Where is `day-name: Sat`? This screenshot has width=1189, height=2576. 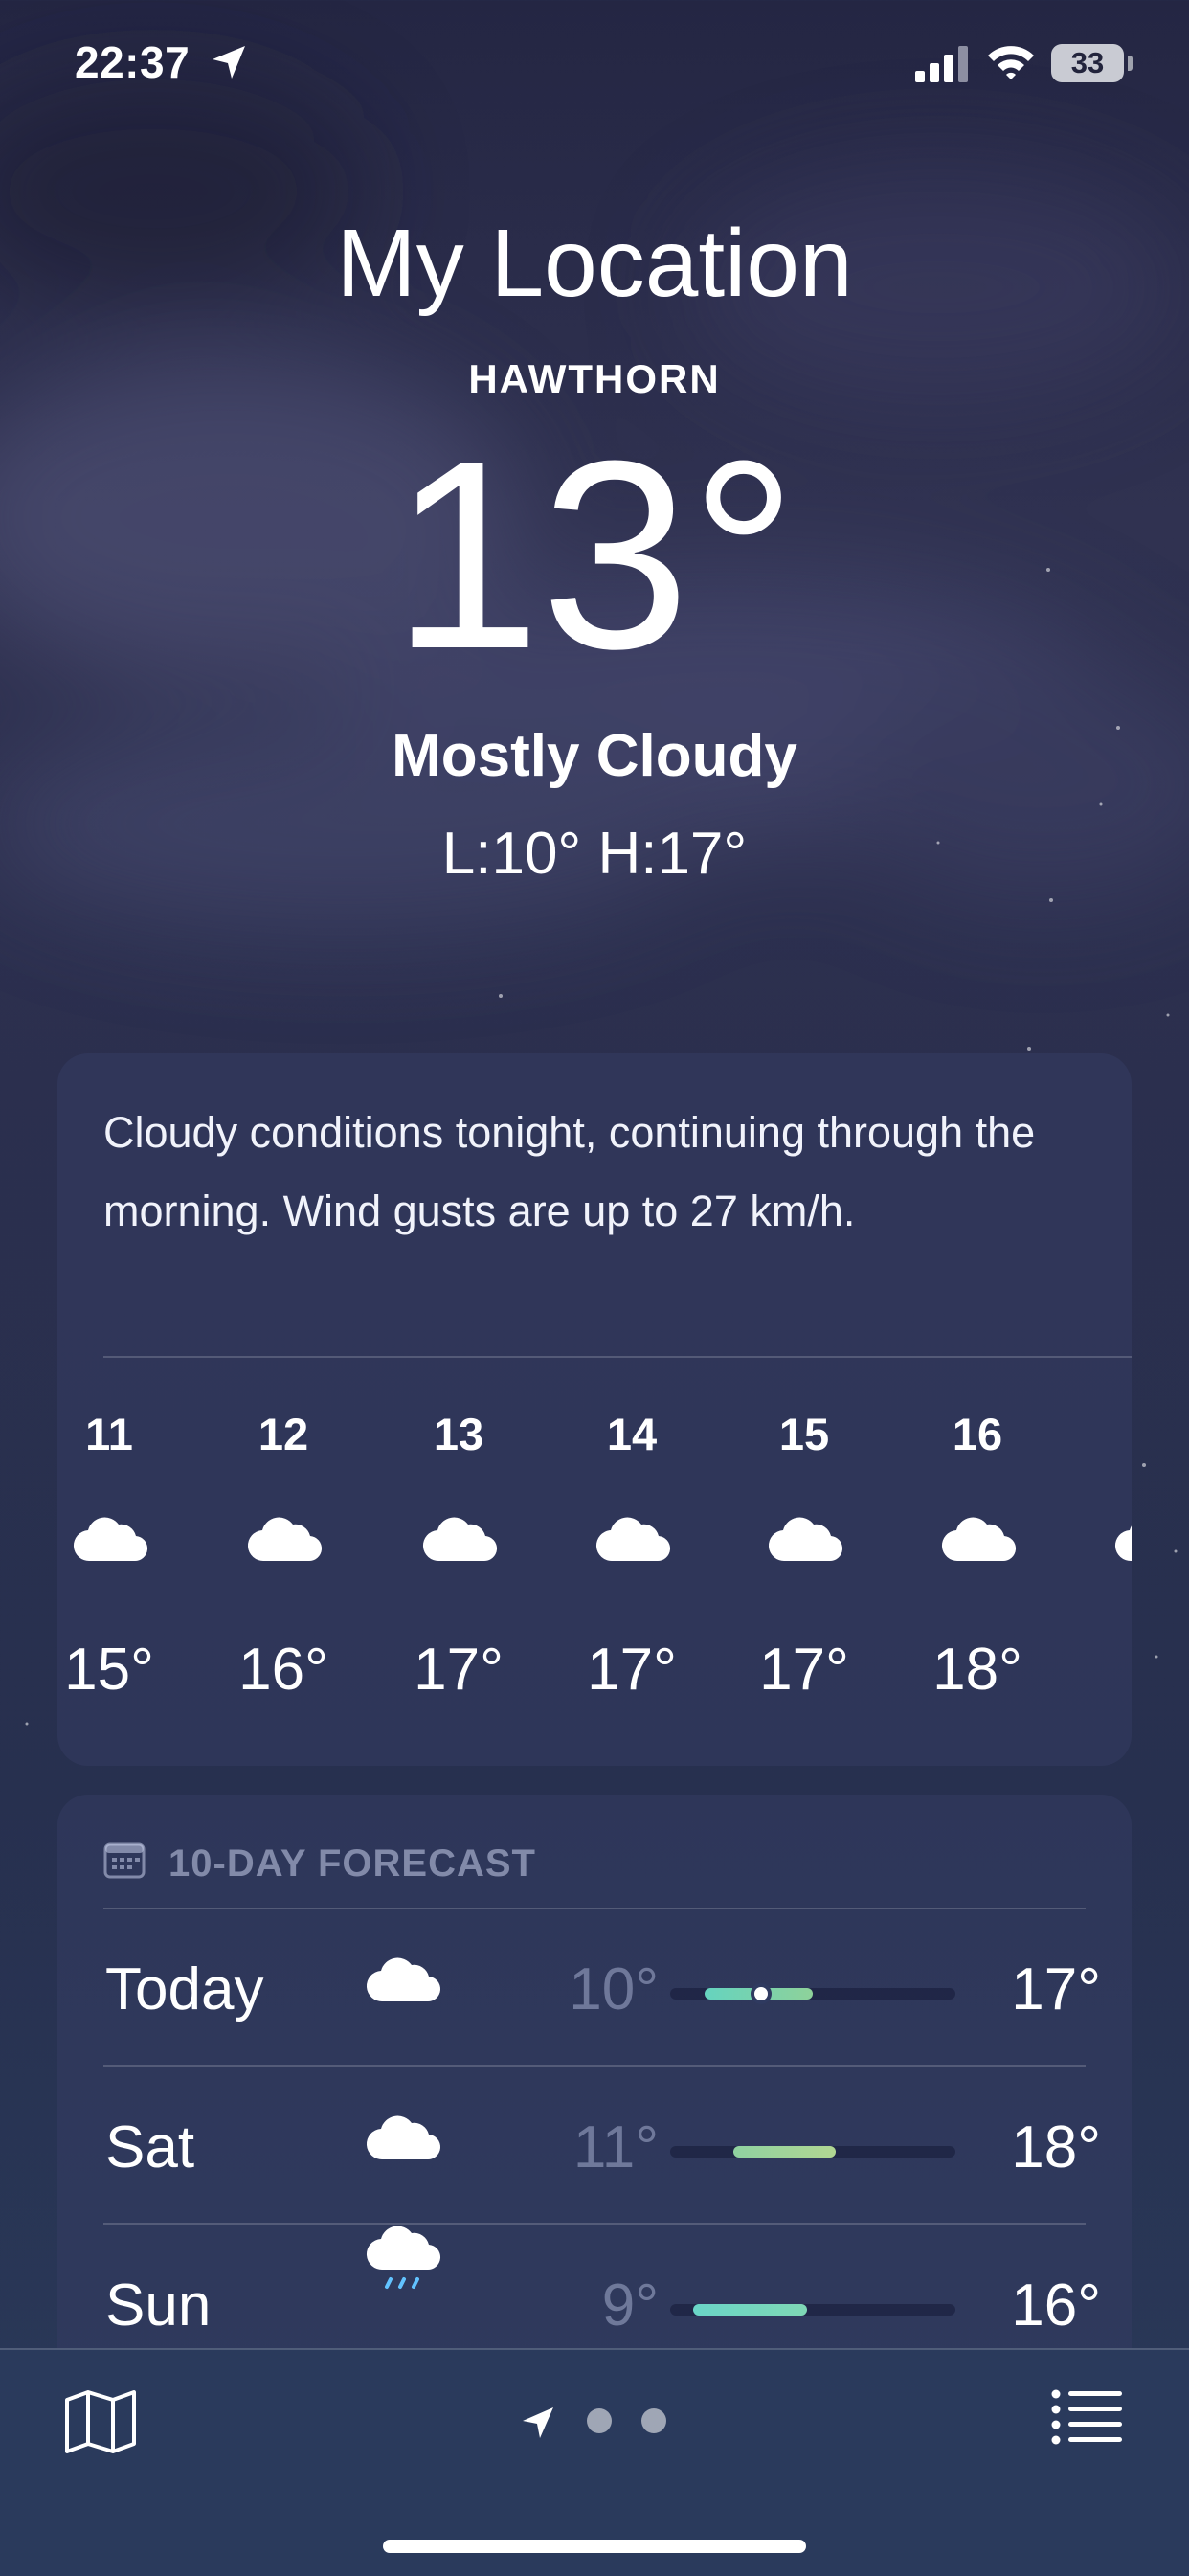
day-name: Sat is located at coordinates (150, 2147).